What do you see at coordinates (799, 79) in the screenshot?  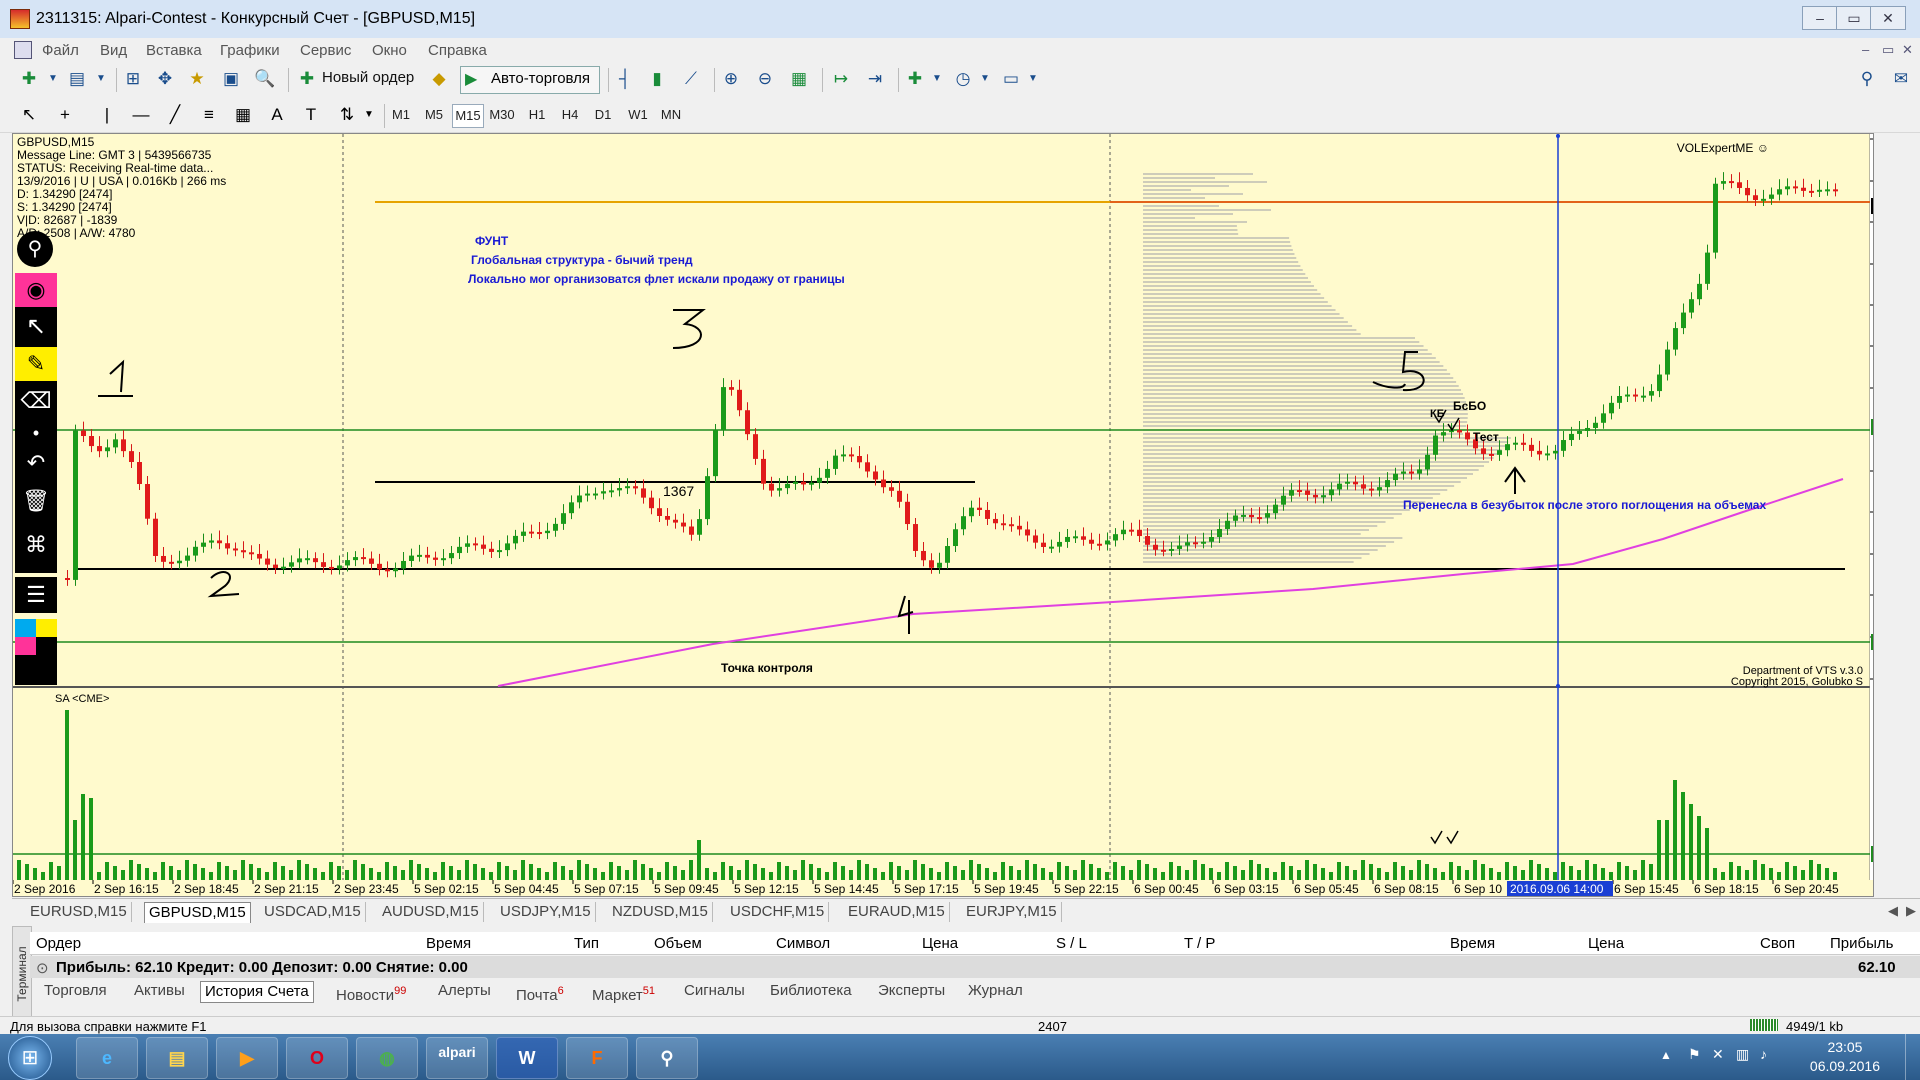 I see `tile-windows-icon: ▦` at bounding box center [799, 79].